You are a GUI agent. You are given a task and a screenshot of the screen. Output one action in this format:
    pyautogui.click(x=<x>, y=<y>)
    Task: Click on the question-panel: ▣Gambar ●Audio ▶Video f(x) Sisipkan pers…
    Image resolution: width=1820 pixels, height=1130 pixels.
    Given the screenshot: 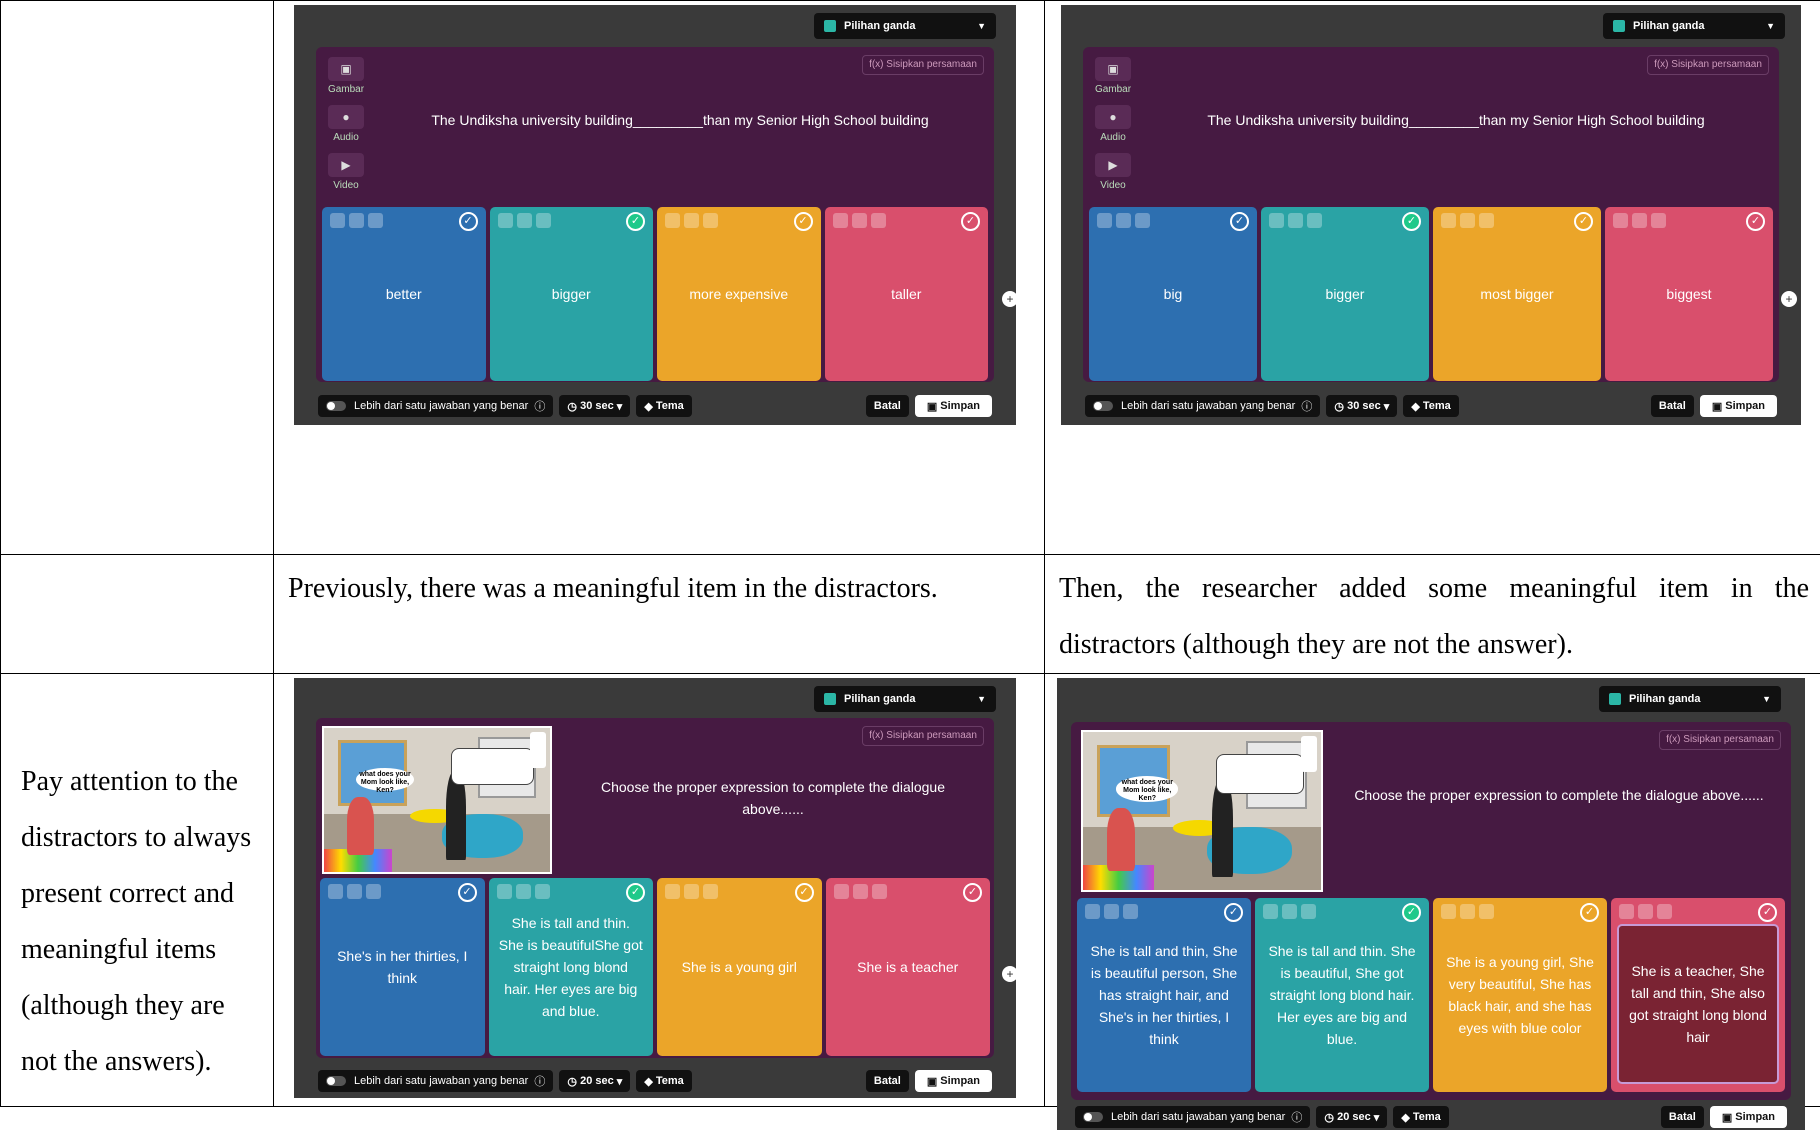 What is the action you would take?
    pyautogui.click(x=1431, y=214)
    